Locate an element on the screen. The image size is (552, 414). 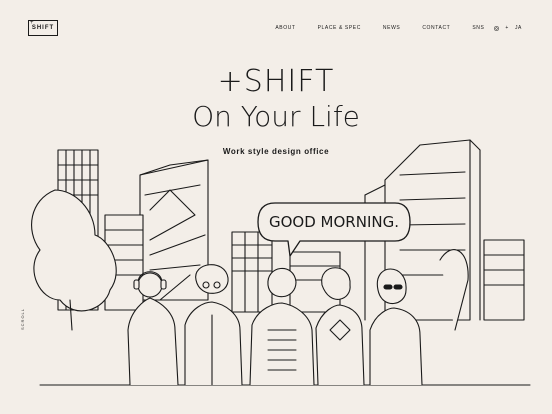
nav-news: NEWS is located at coordinates (391, 28).